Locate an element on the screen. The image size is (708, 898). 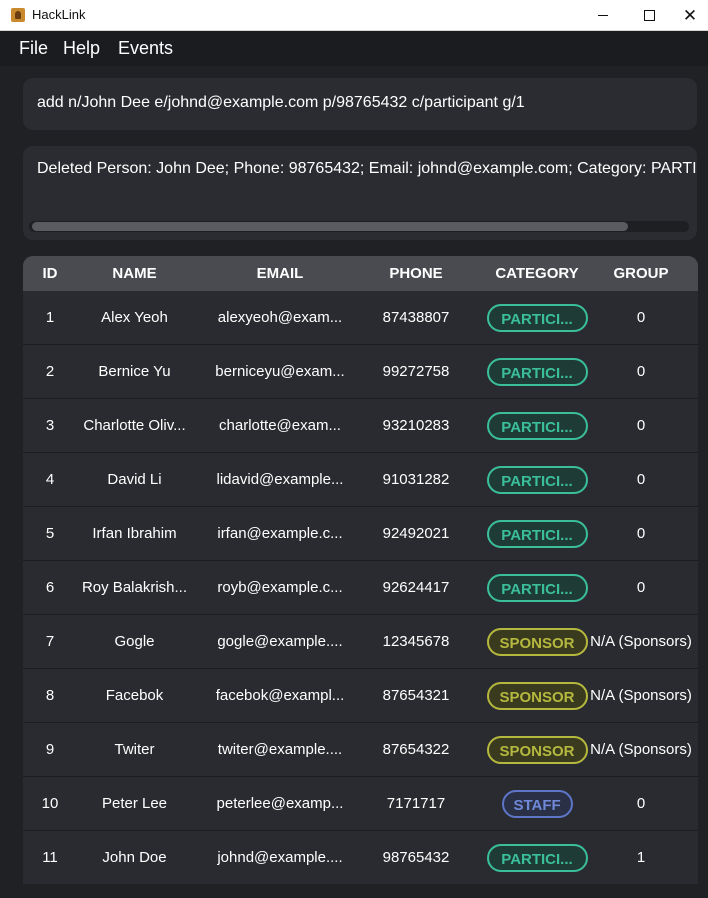
cell-name: Peter Lee is located at coordinates (134, 803).